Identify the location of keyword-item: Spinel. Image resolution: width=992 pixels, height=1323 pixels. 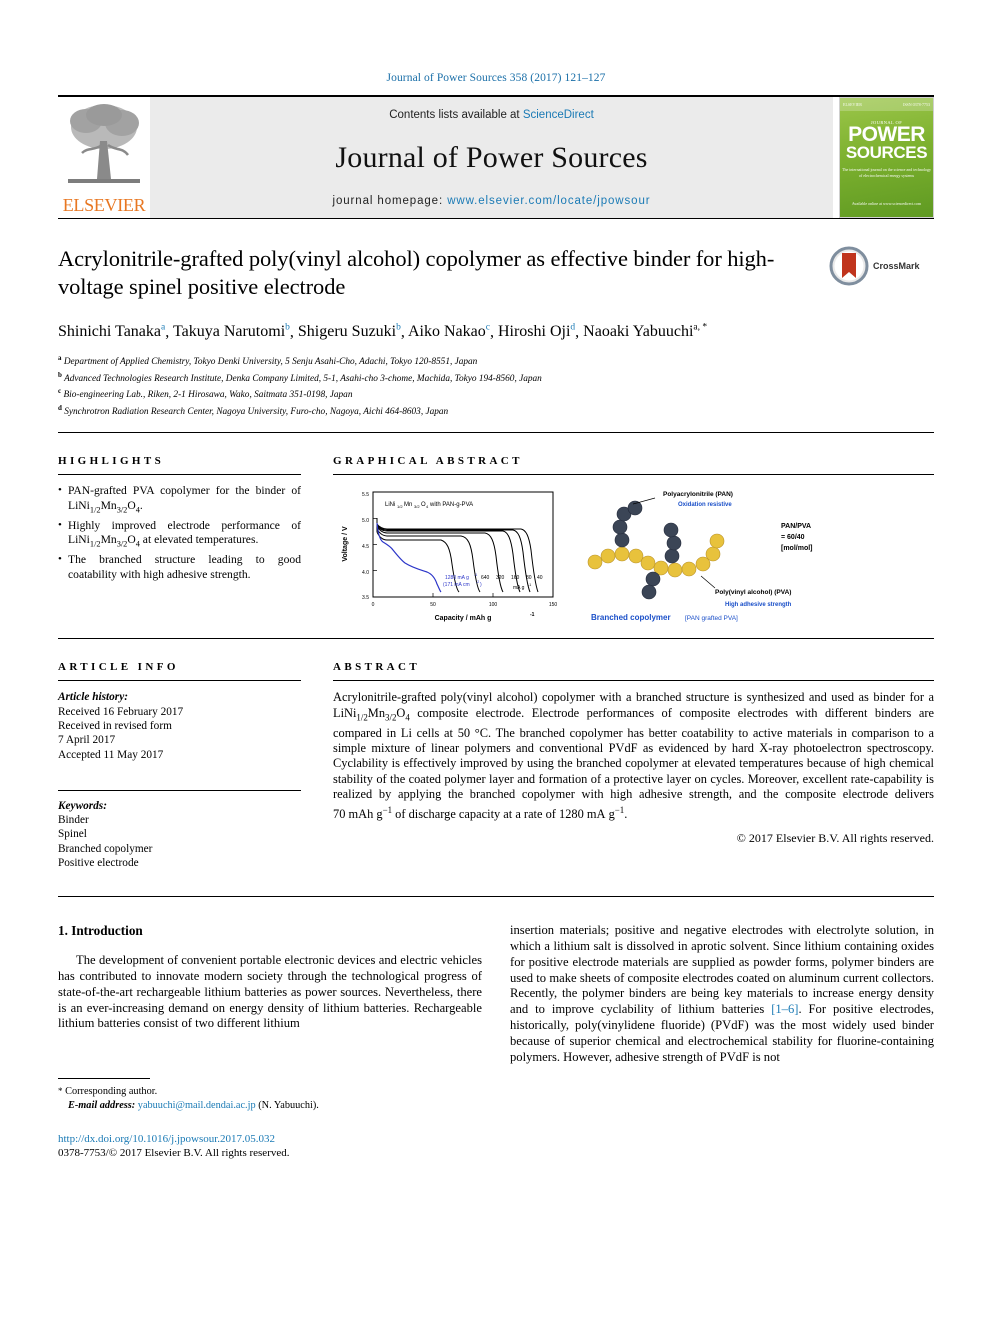
(72, 834).